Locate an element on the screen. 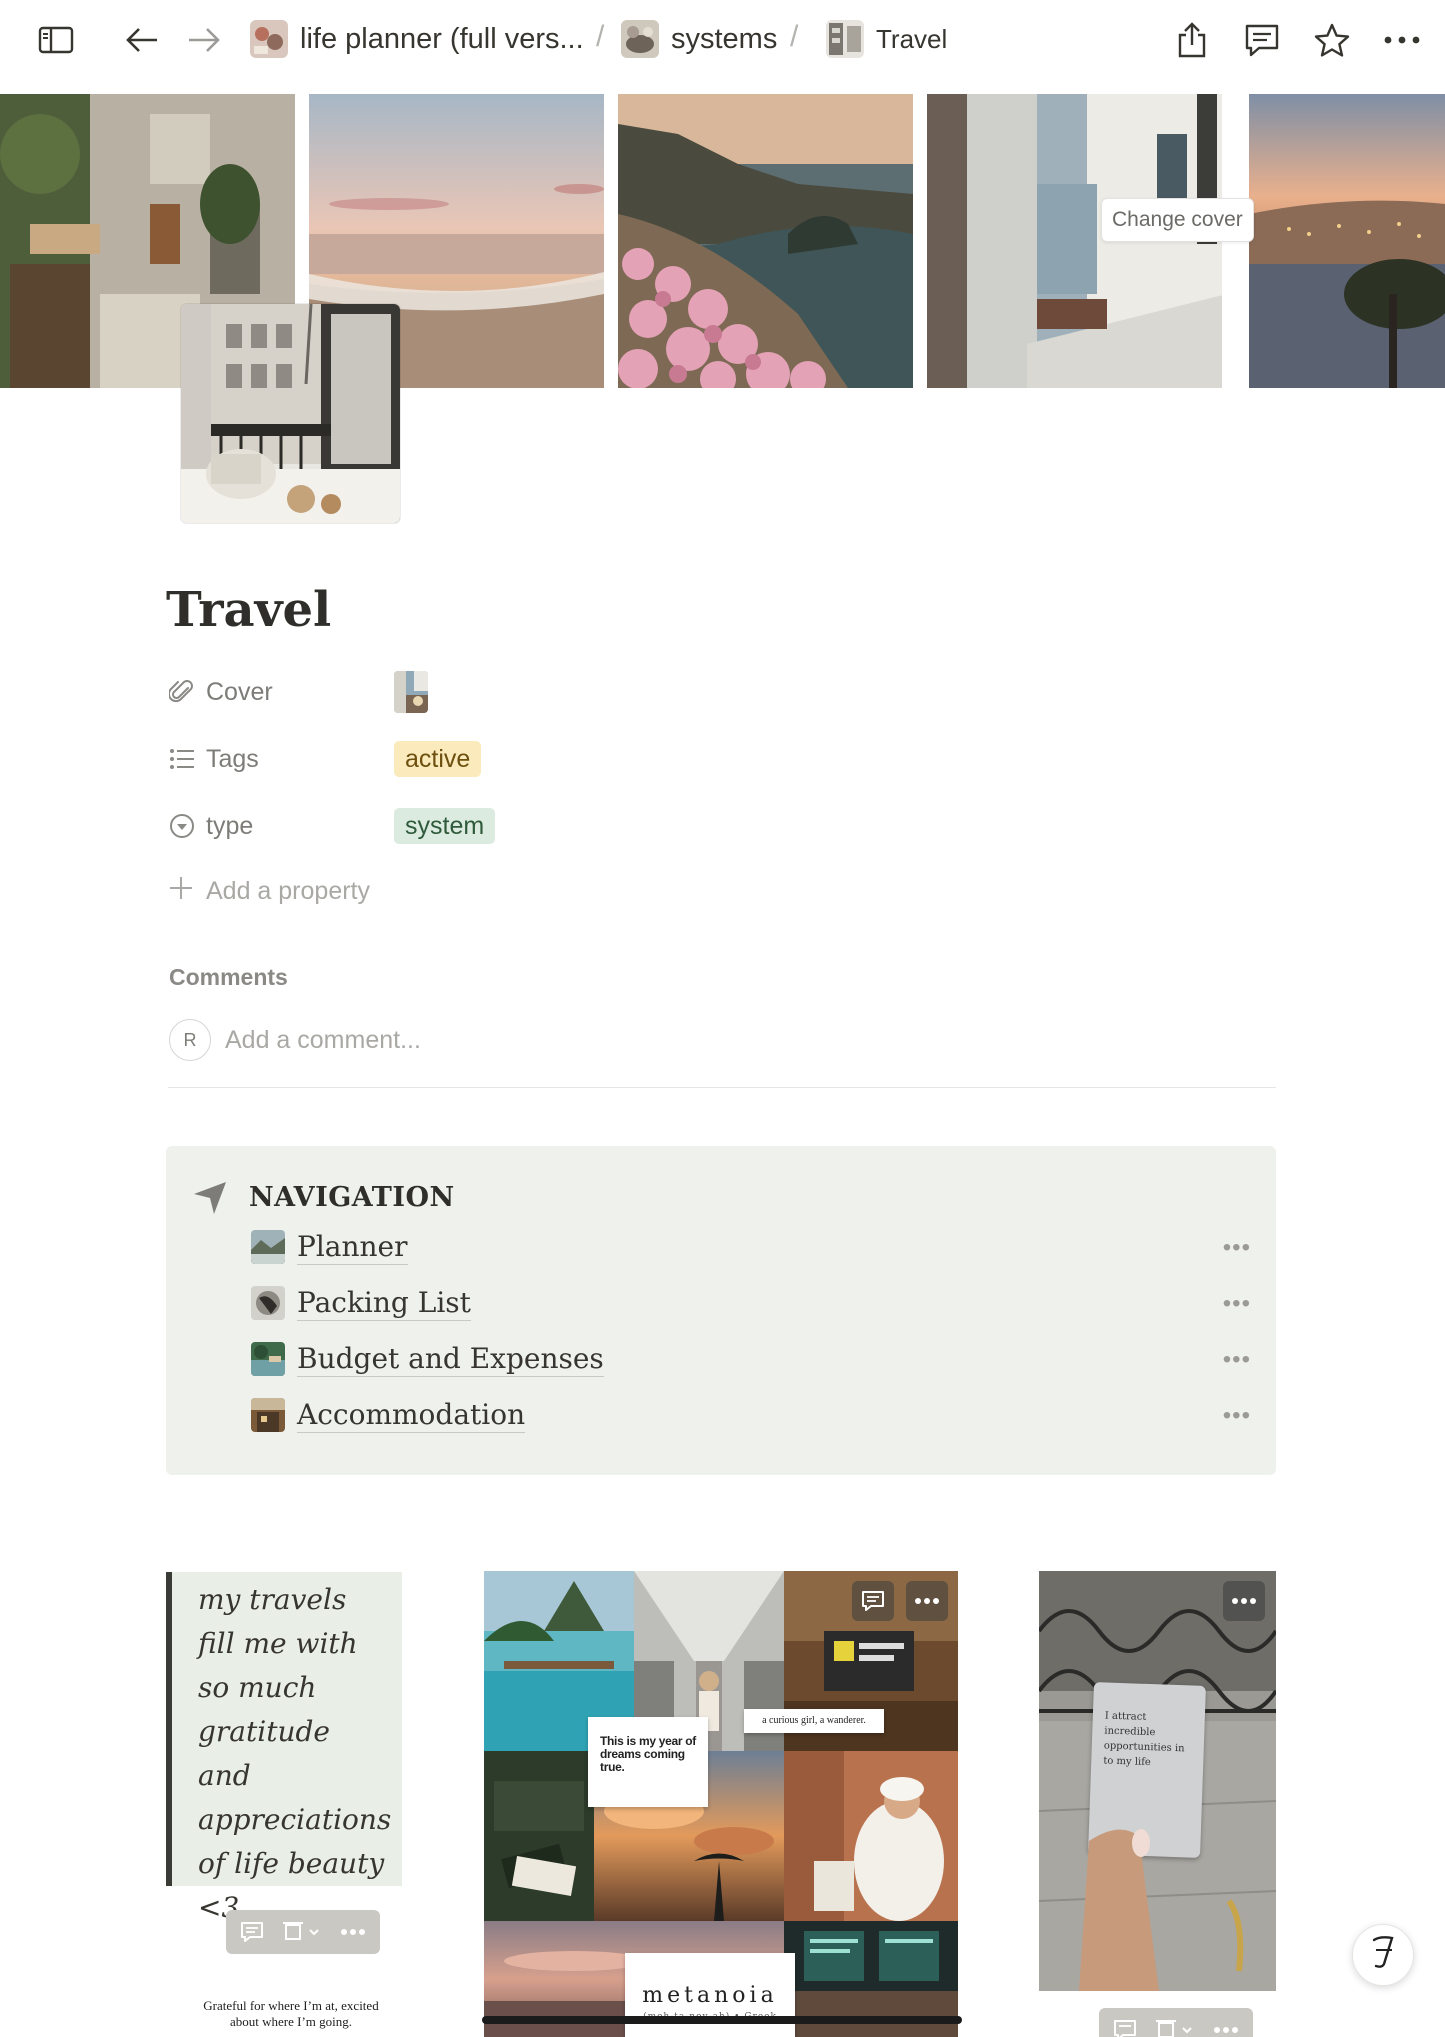 Image resolution: width=1445 pixels, height=2037 pixels. tag-active: active is located at coordinates (438, 759).